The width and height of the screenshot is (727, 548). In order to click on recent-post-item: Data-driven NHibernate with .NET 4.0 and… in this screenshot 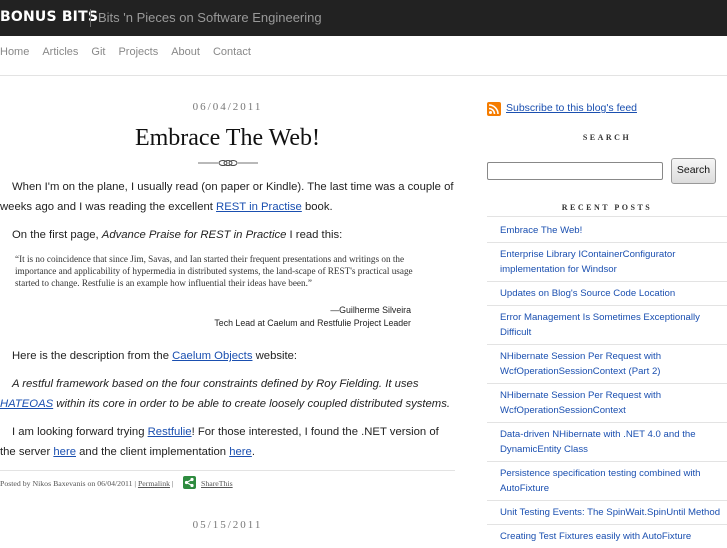, I will do `click(607, 441)`.